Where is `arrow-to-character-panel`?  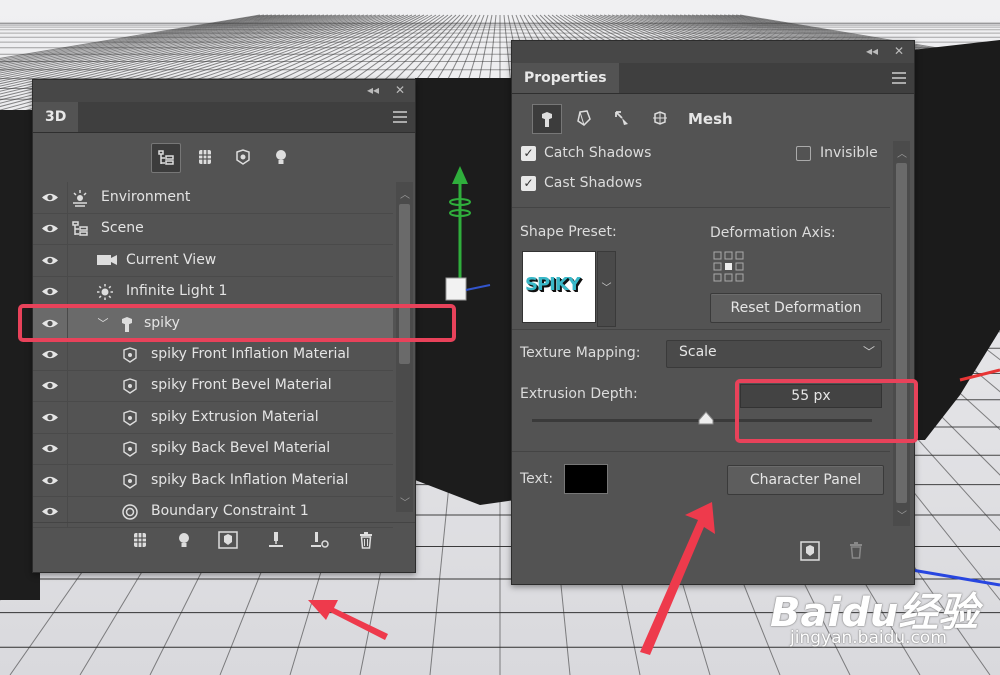 arrow-to-character-panel is located at coordinates (677, 578).